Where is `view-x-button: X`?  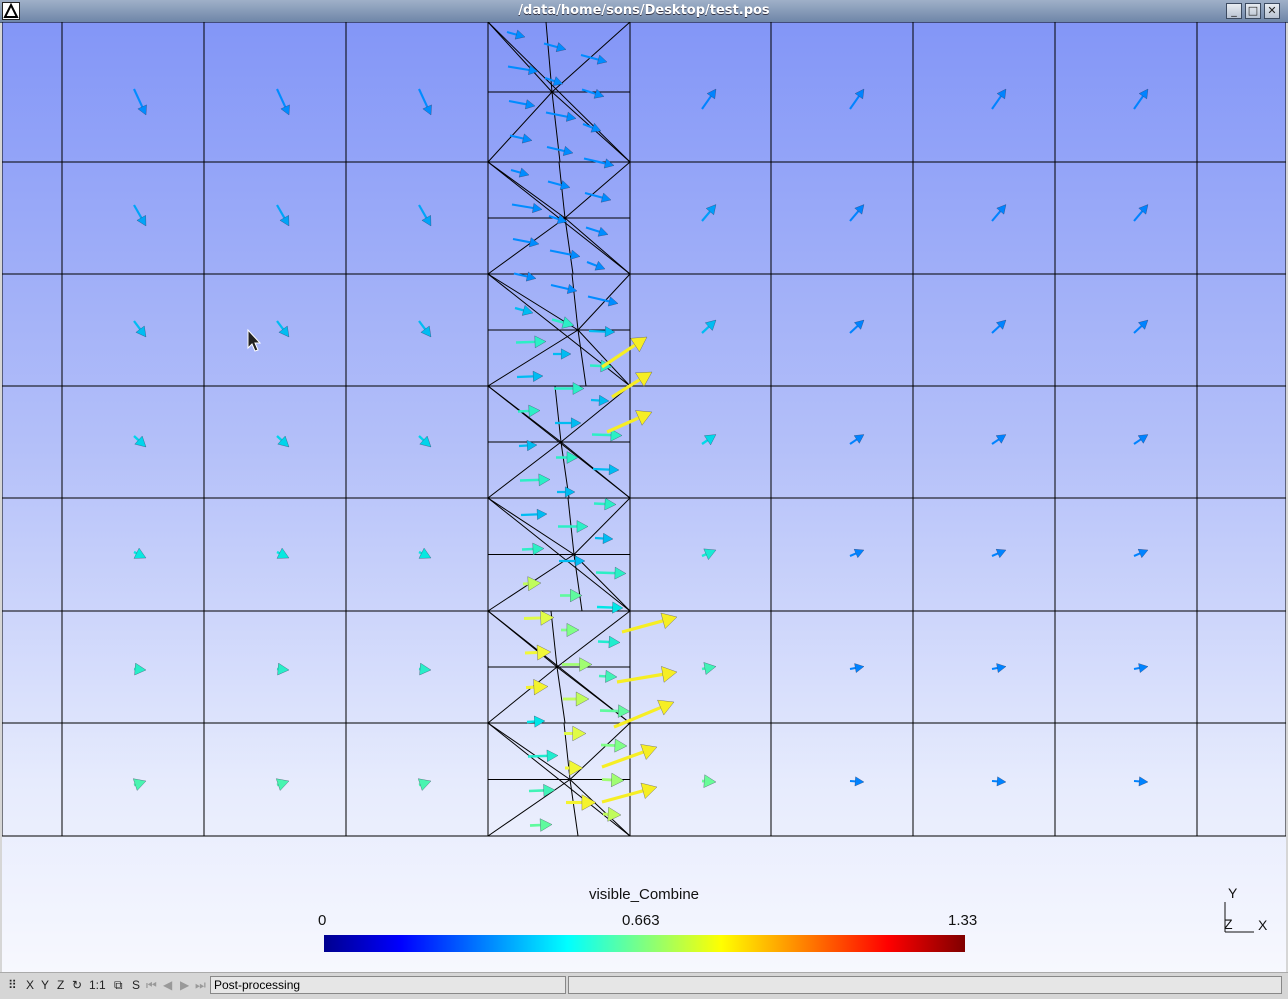
view-x-button: X is located at coordinates (30, 985).